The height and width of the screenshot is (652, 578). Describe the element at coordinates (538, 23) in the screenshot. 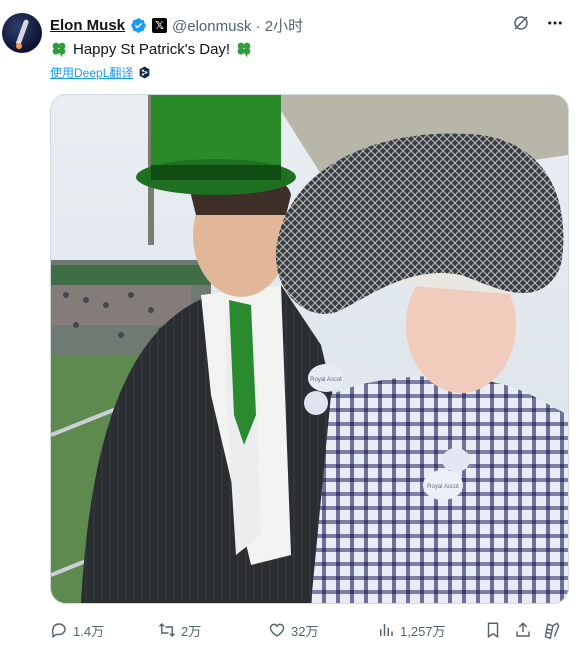

I see `top-actions` at that location.